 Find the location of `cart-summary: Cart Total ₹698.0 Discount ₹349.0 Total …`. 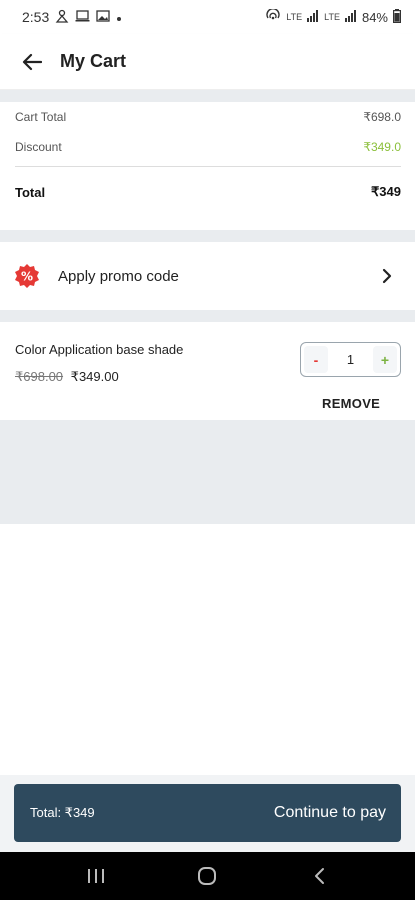

cart-summary: Cart Total ₹698.0 Discount ₹349.0 Total … is located at coordinates (207, 166).